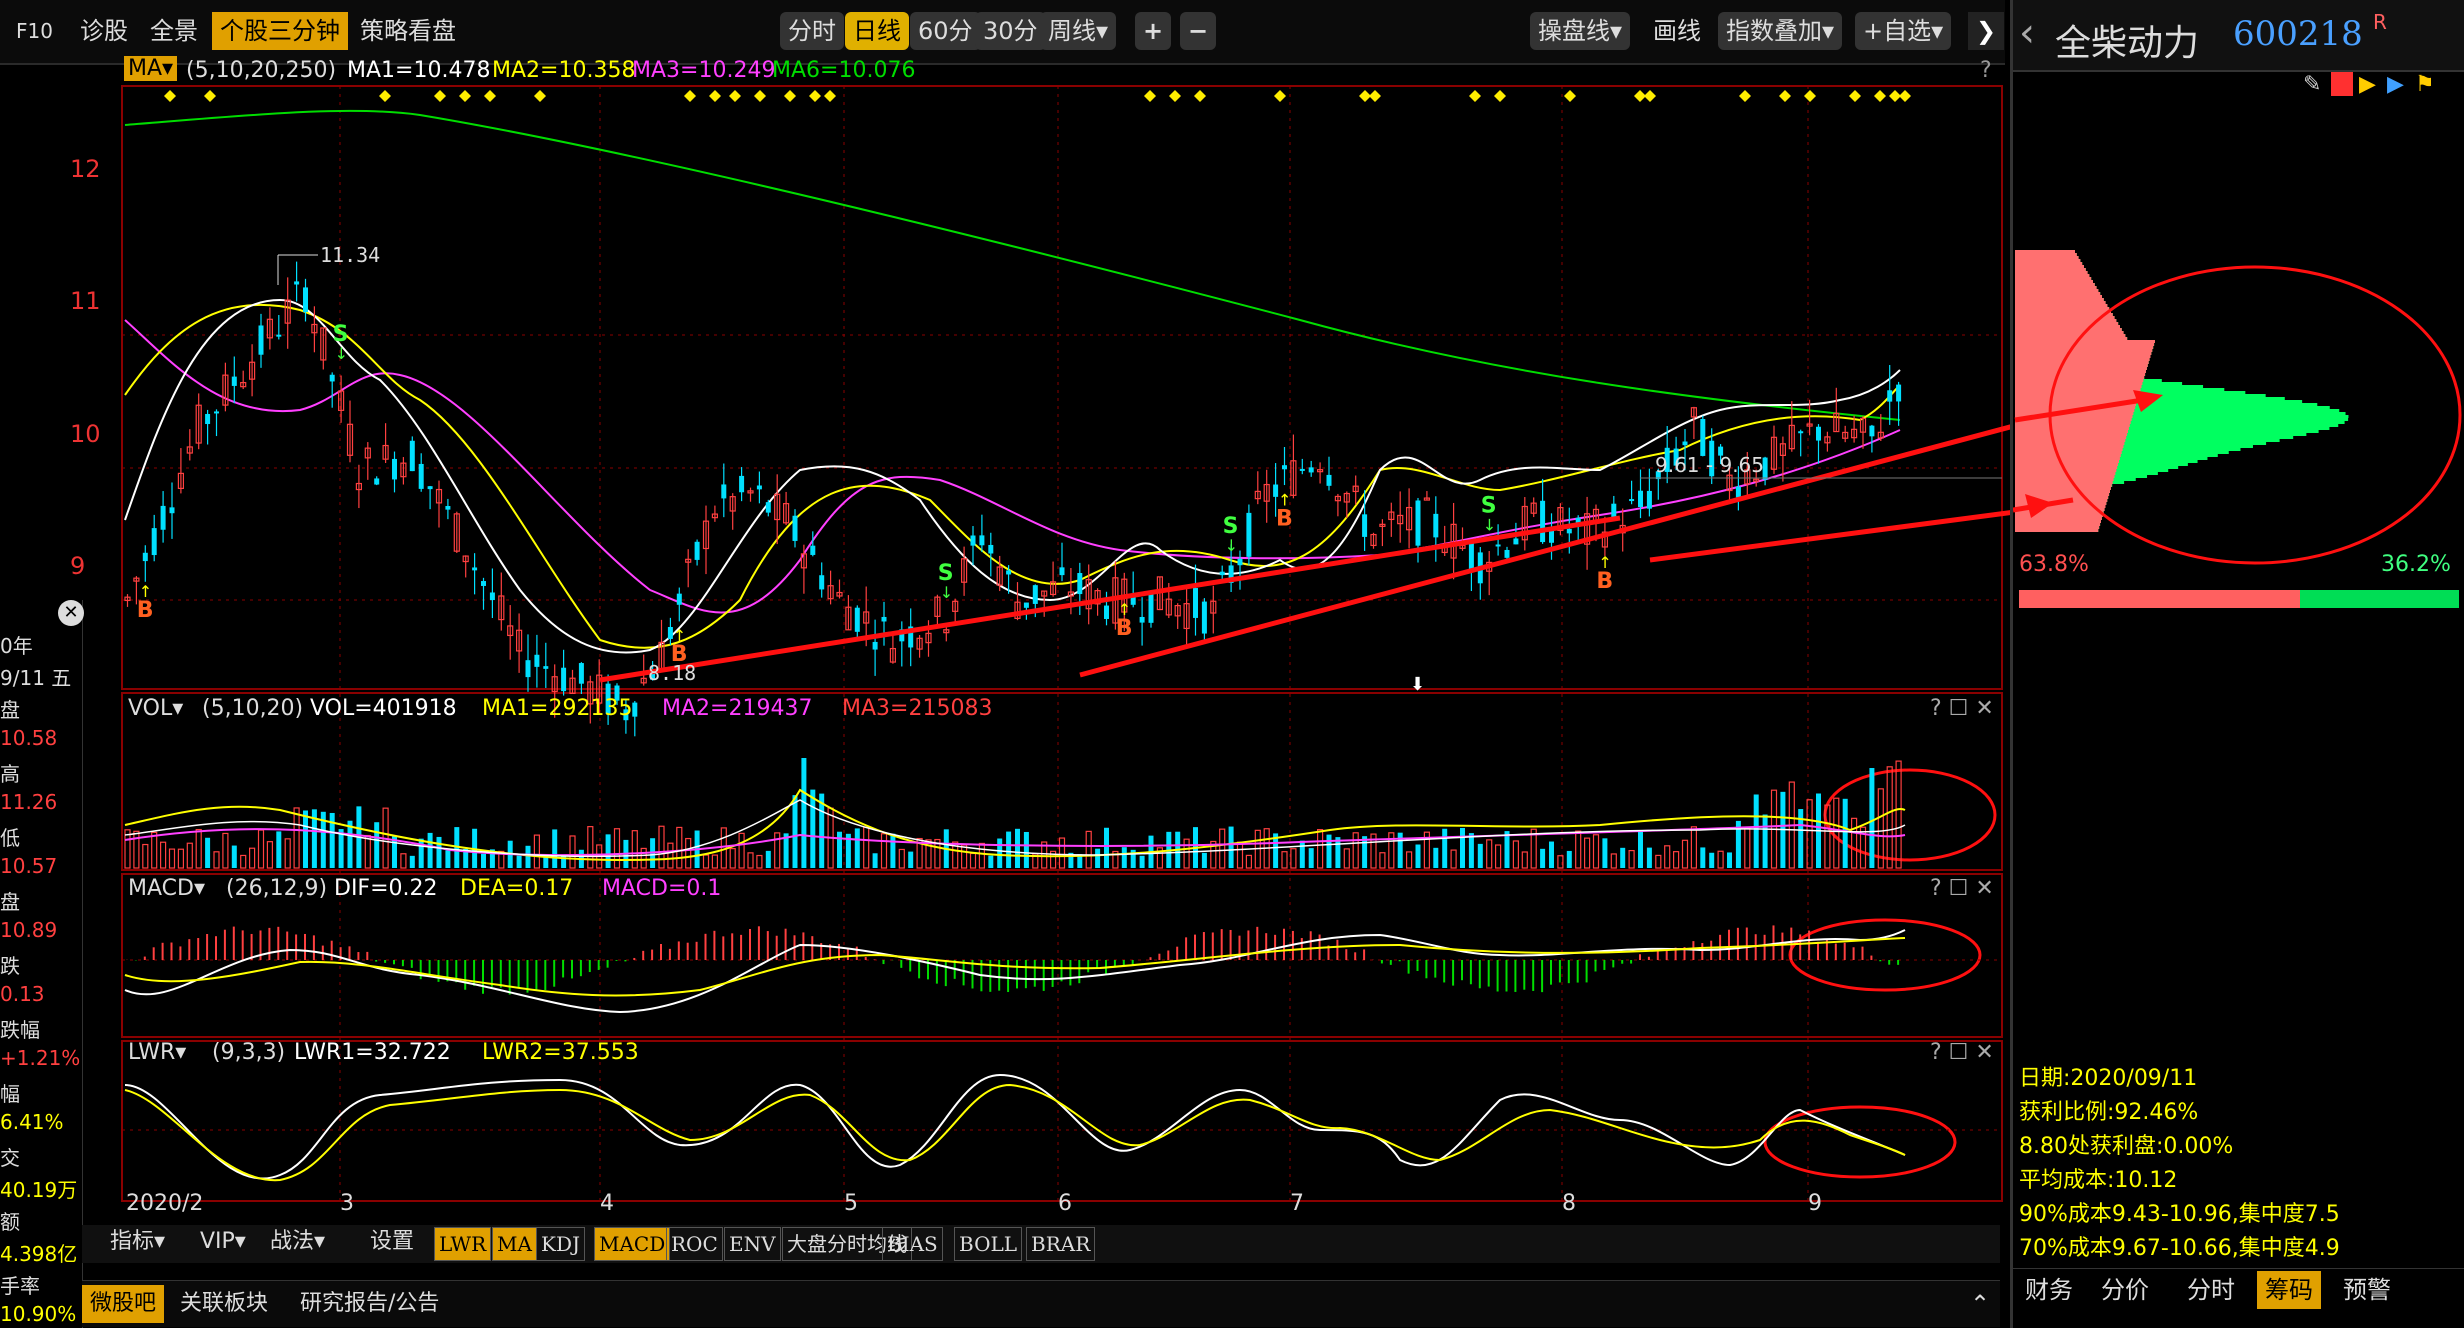  What do you see at coordinates (223, 1242) in the screenshot?
I see `vip-menu: VIP▾` at bounding box center [223, 1242].